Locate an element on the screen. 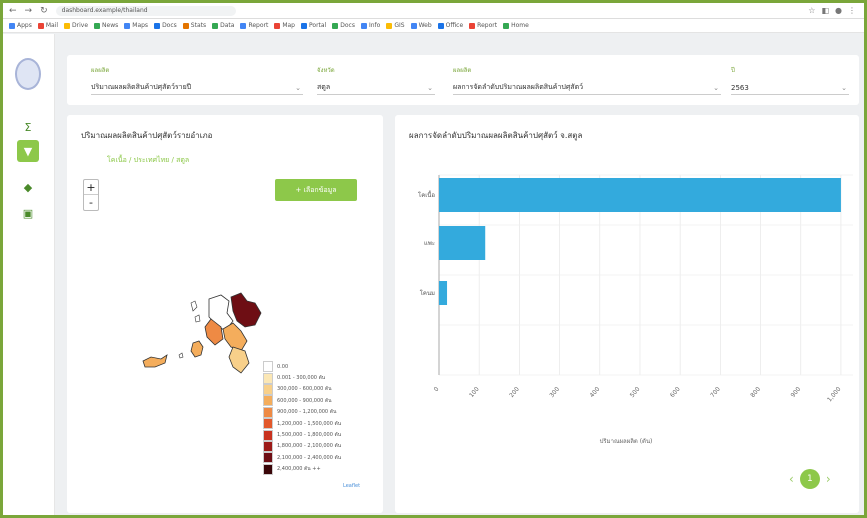 The height and width of the screenshot is (518, 867). pagination: ‹ 1 › is located at coordinates (810, 479).